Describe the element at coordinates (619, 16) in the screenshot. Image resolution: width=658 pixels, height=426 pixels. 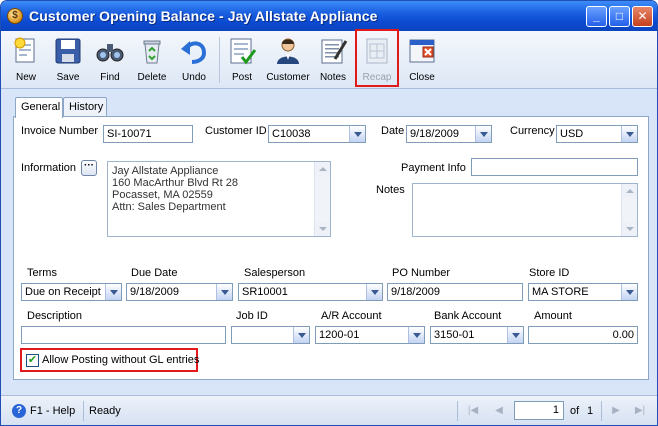
I see `maximize-button: □` at that location.